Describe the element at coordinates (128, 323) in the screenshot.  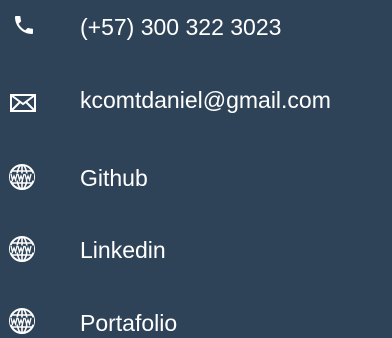
I see `portfolio-link: Portafolio` at that location.